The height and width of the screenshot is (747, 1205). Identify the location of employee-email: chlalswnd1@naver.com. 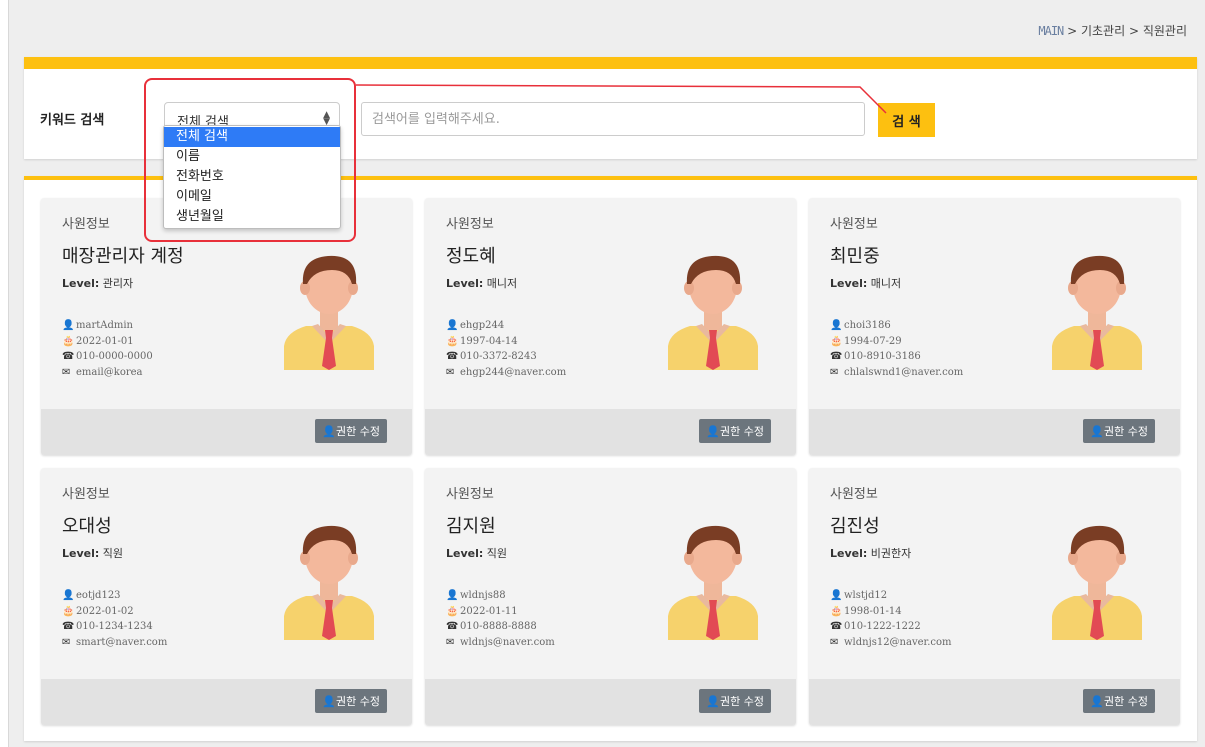
(904, 372).